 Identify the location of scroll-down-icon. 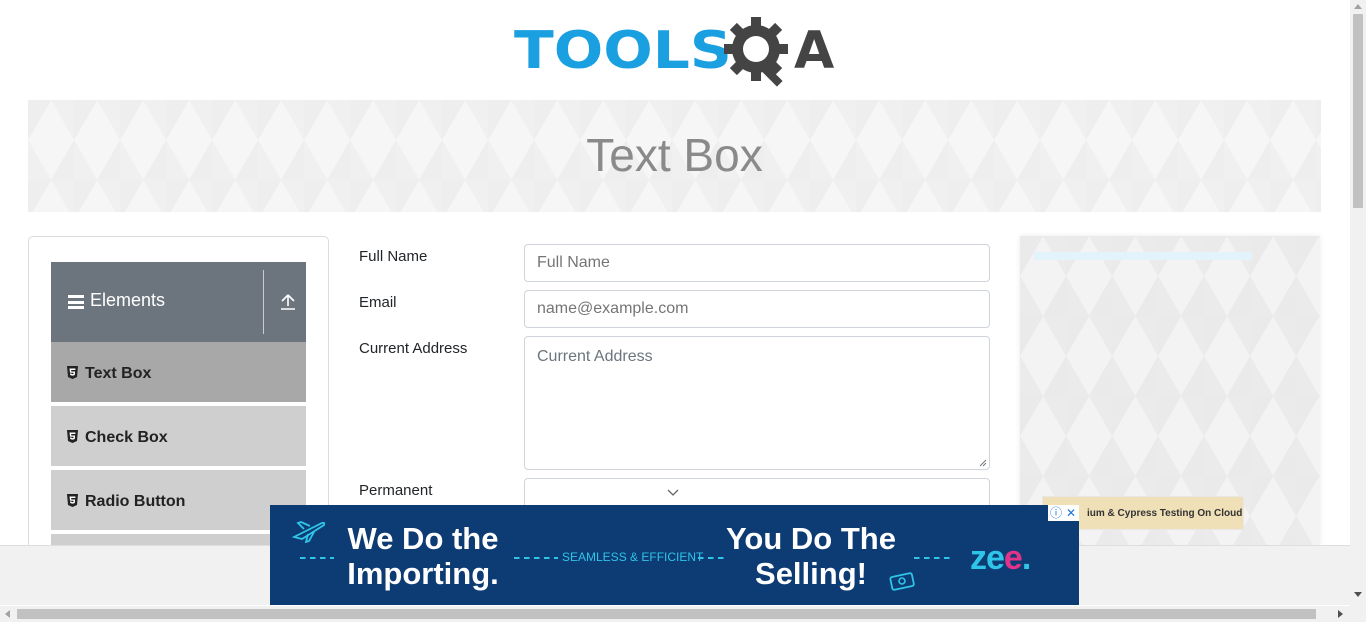
(1358, 594).